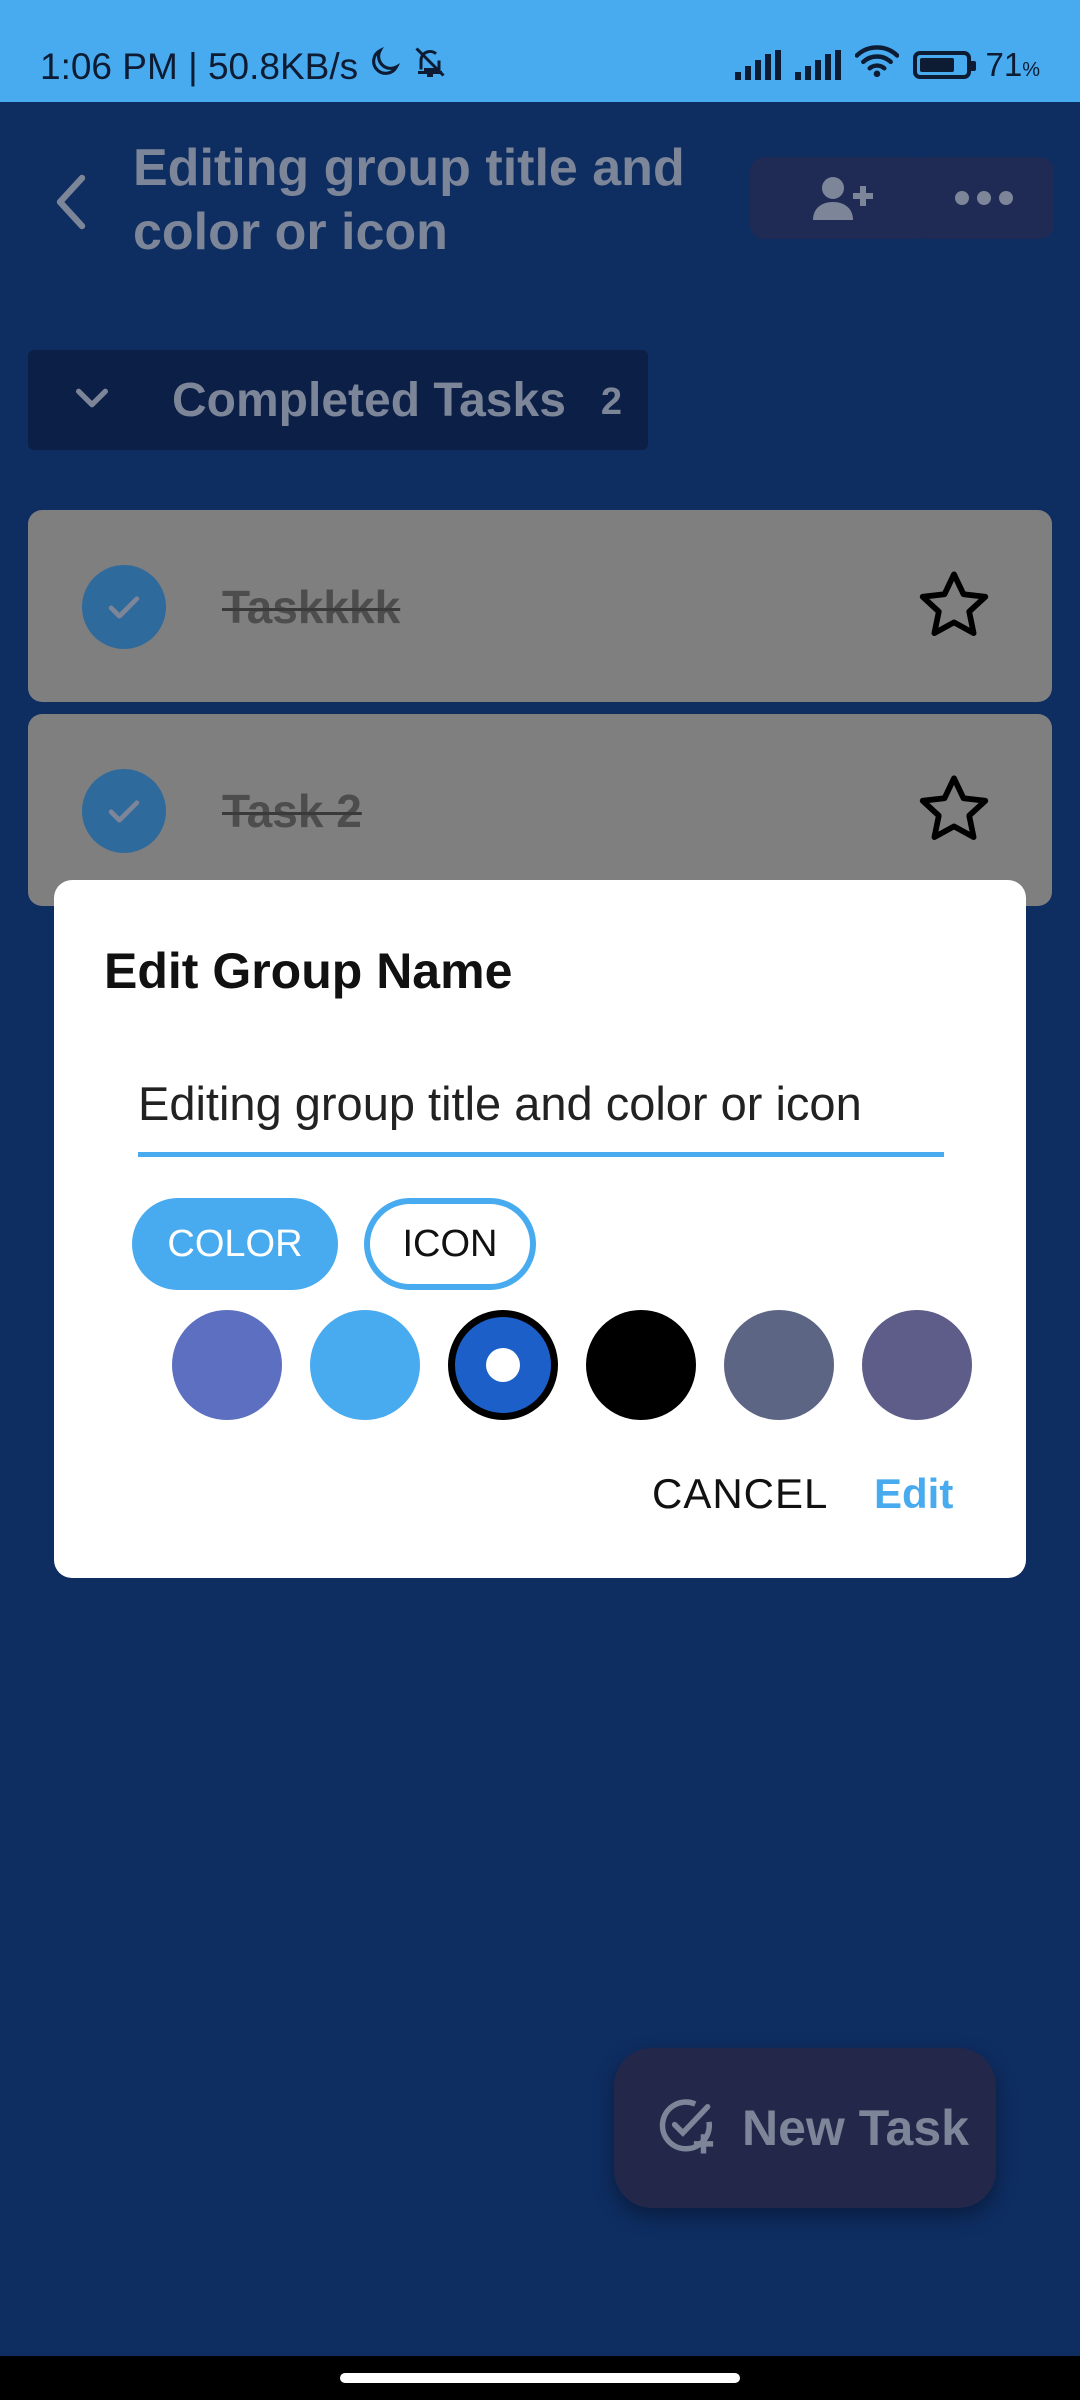 The width and height of the screenshot is (1080, 2400). Describe the element at coordinates (450, 1244) in the screenshot. I see `tab-icon: ICON` at that location.